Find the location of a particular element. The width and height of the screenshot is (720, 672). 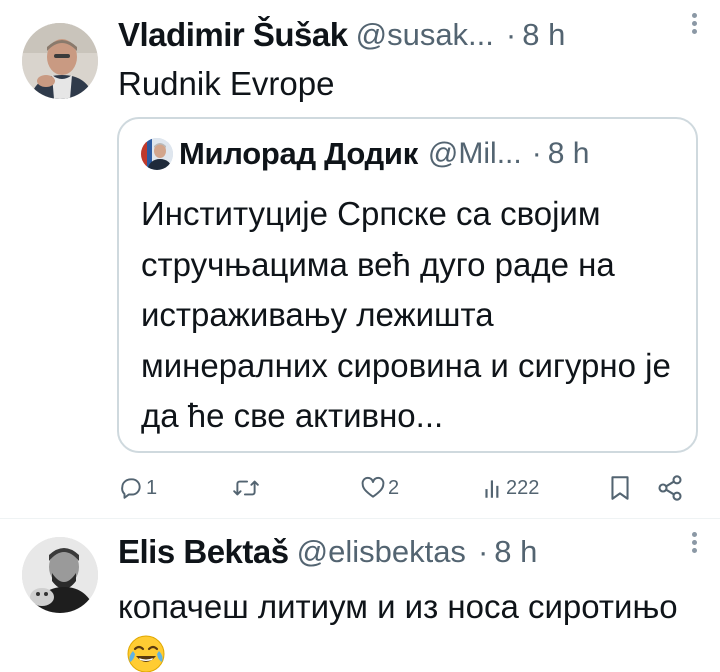

tweet-text: копачеш литиум и из носа сиротињо is located at coordinates (398, 606).